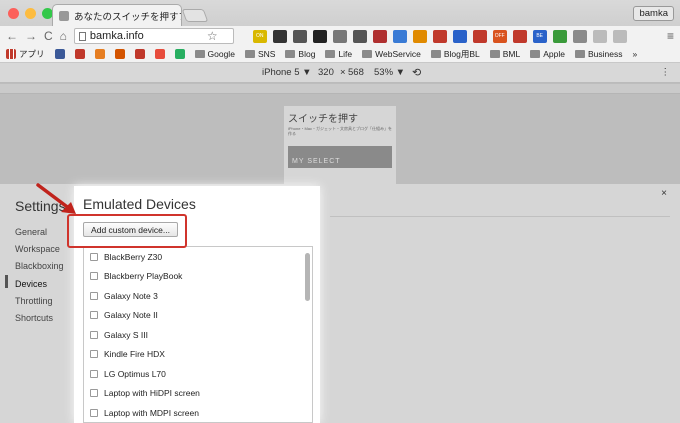  What do you see at coordinates (519, 36) in the screenshot?
I see `ext-14-icon` at bounding box center [519, 36].